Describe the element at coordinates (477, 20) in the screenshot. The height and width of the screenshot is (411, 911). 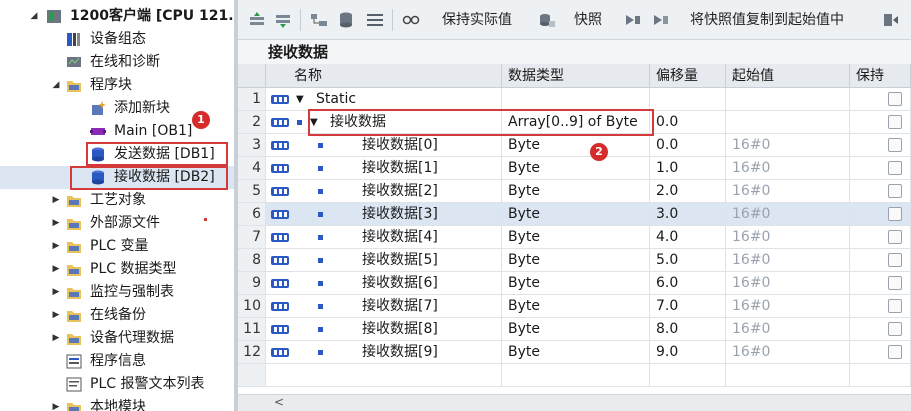
I see `keep-actual-button: 保持实际值` at that location.